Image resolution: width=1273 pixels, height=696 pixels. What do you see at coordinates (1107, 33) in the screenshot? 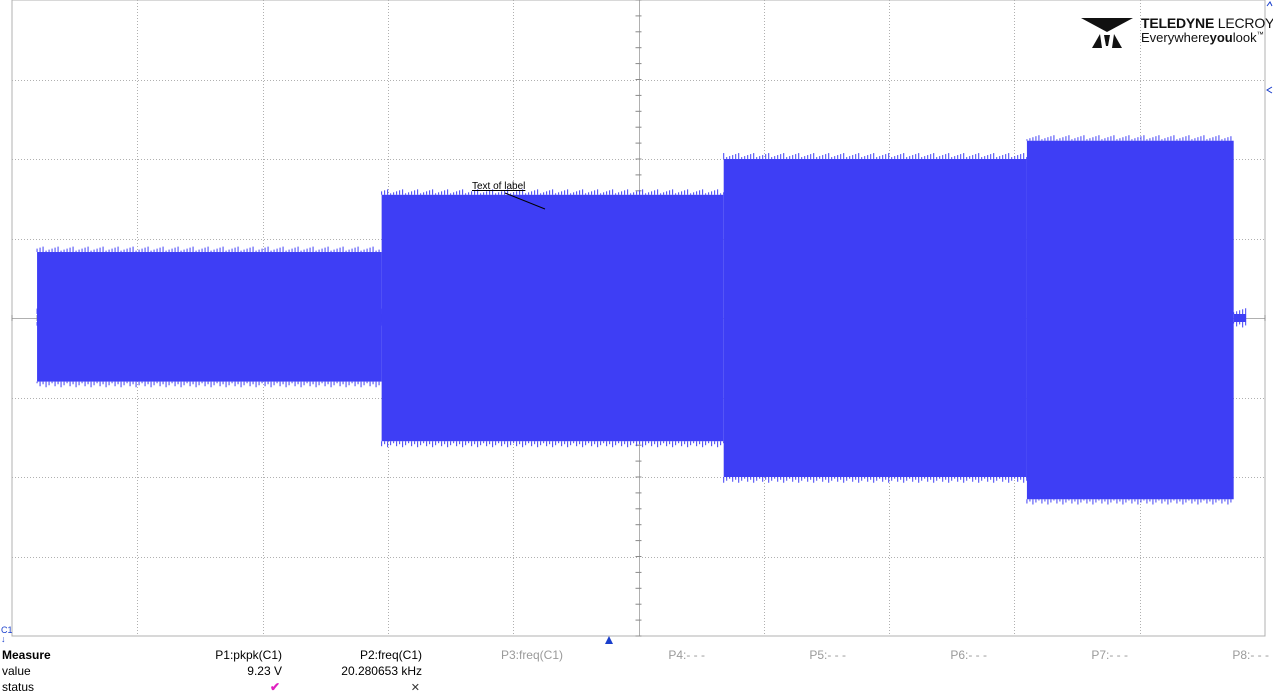
I see `logo-mark-icon` at bounding box center [1107, 33].